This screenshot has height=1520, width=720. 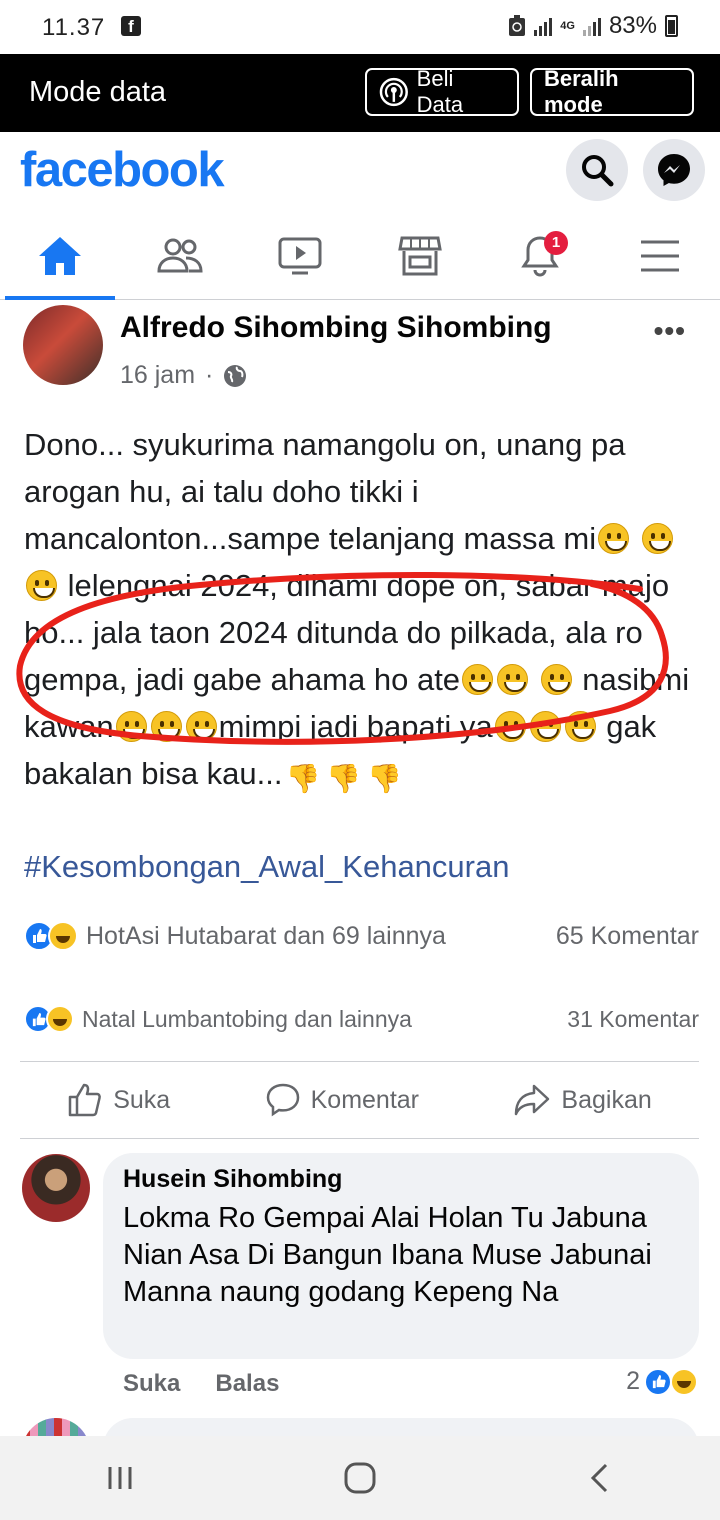 What do you see at coordinates (632, 25) in the screenshot?
I see `battery-percent: 83%` at bounding box center [632, 25].